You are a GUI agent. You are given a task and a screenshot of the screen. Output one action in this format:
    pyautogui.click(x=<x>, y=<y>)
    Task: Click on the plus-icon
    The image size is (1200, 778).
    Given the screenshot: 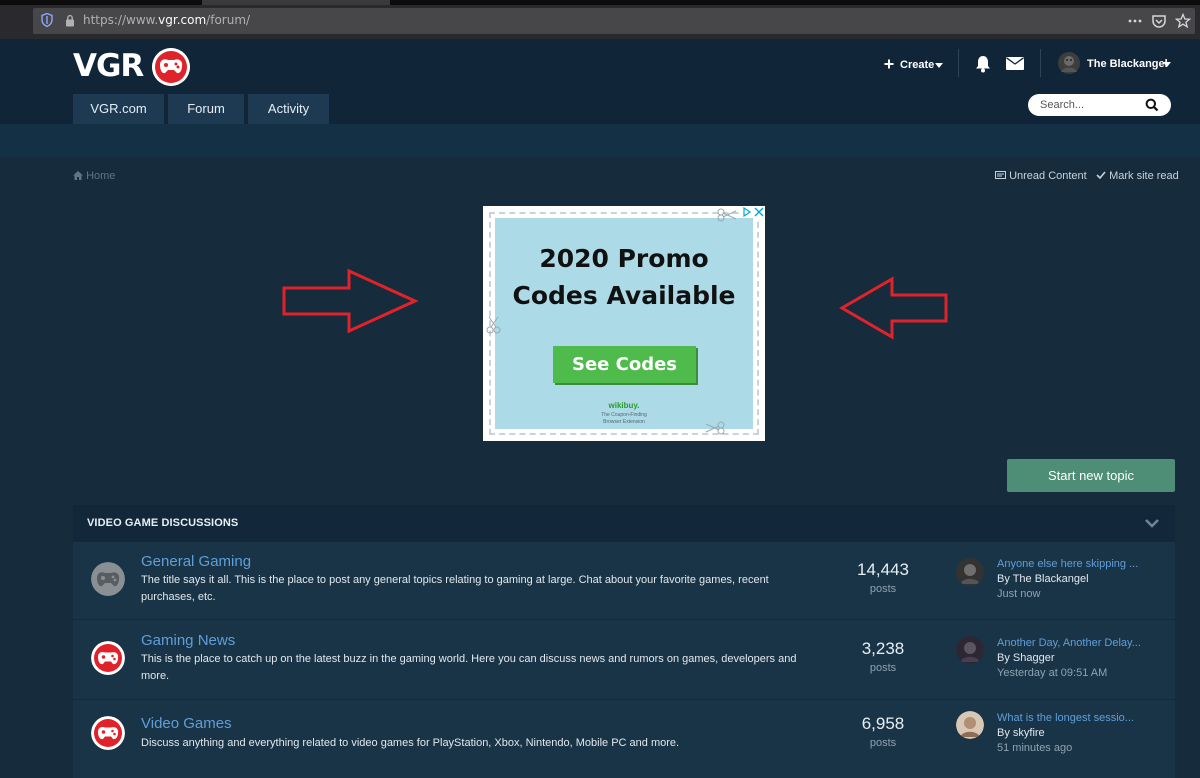 What is the action you would take?
    pyautogui.click(x=889, y=64)
    